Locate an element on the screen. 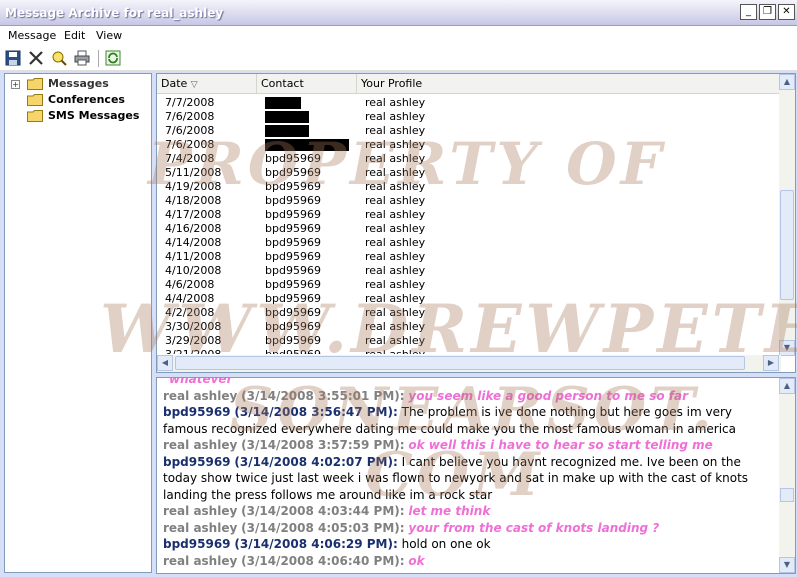 The image size is (797, 577). tree-label: Conferences is located at coordinates (86, 99).